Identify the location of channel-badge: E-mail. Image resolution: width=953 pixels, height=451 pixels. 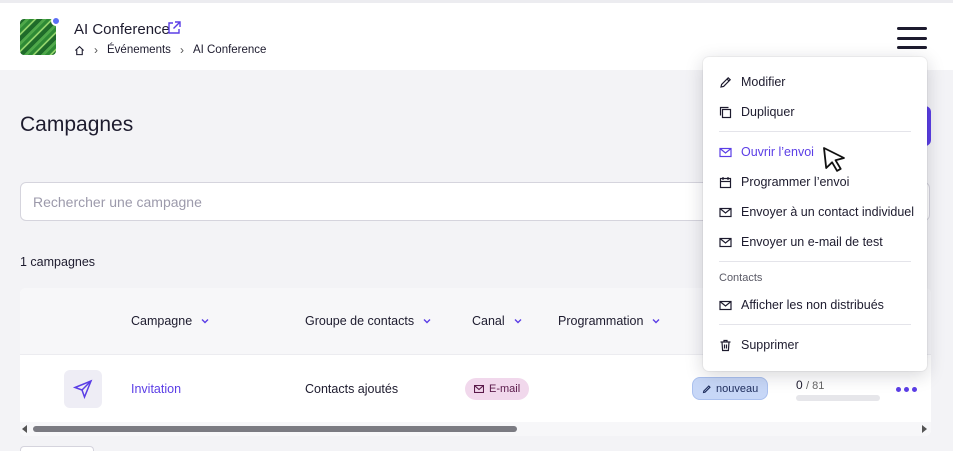
(497, 389).